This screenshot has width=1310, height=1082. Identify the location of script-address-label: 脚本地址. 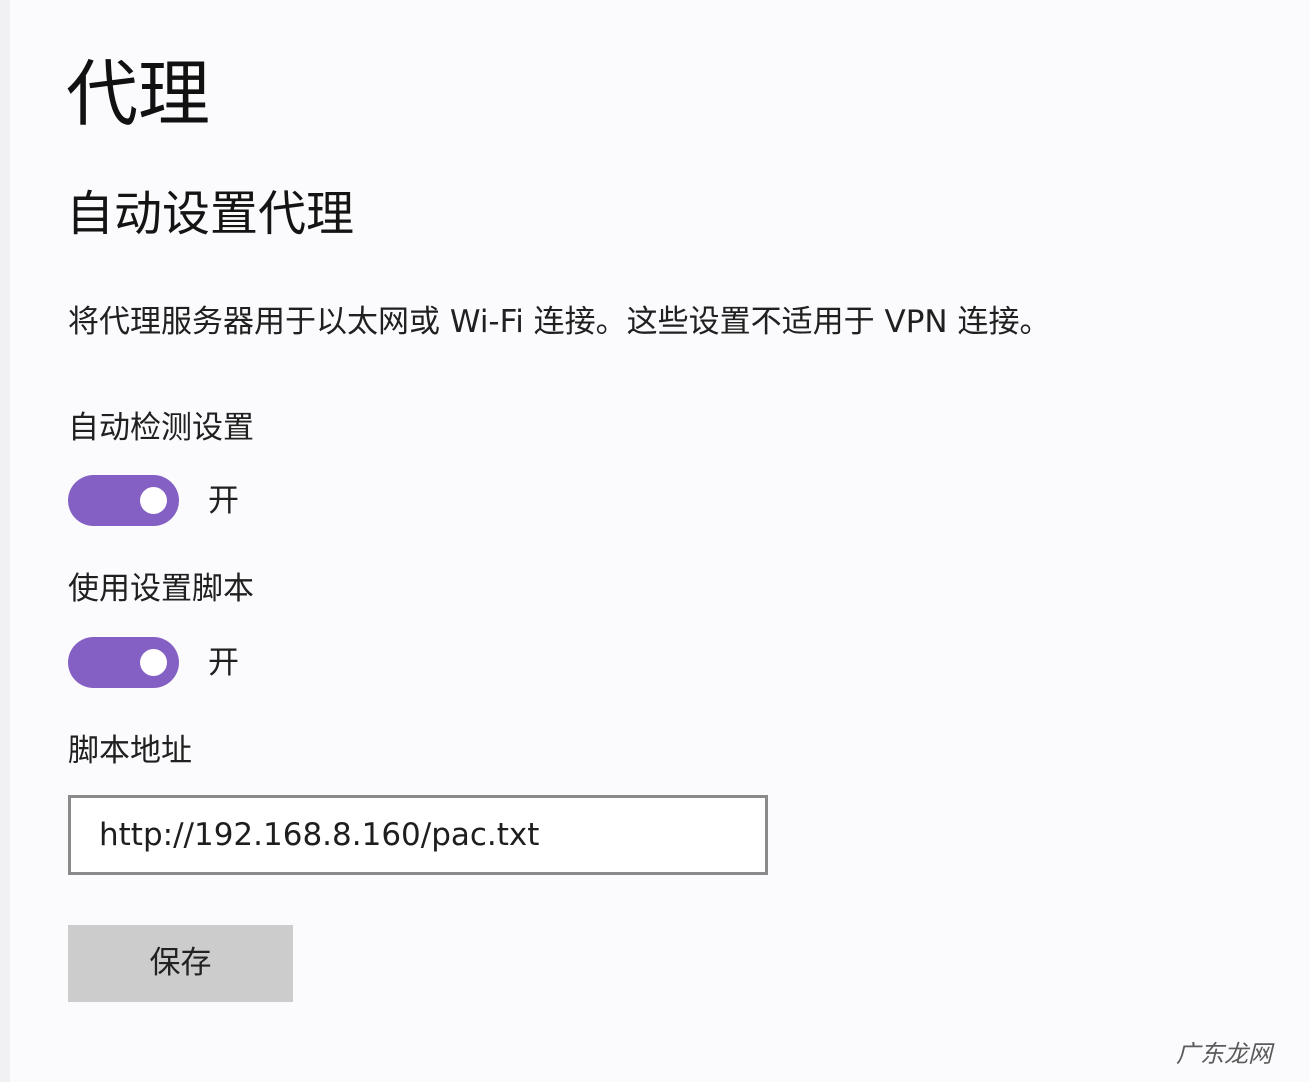
(130, 751).